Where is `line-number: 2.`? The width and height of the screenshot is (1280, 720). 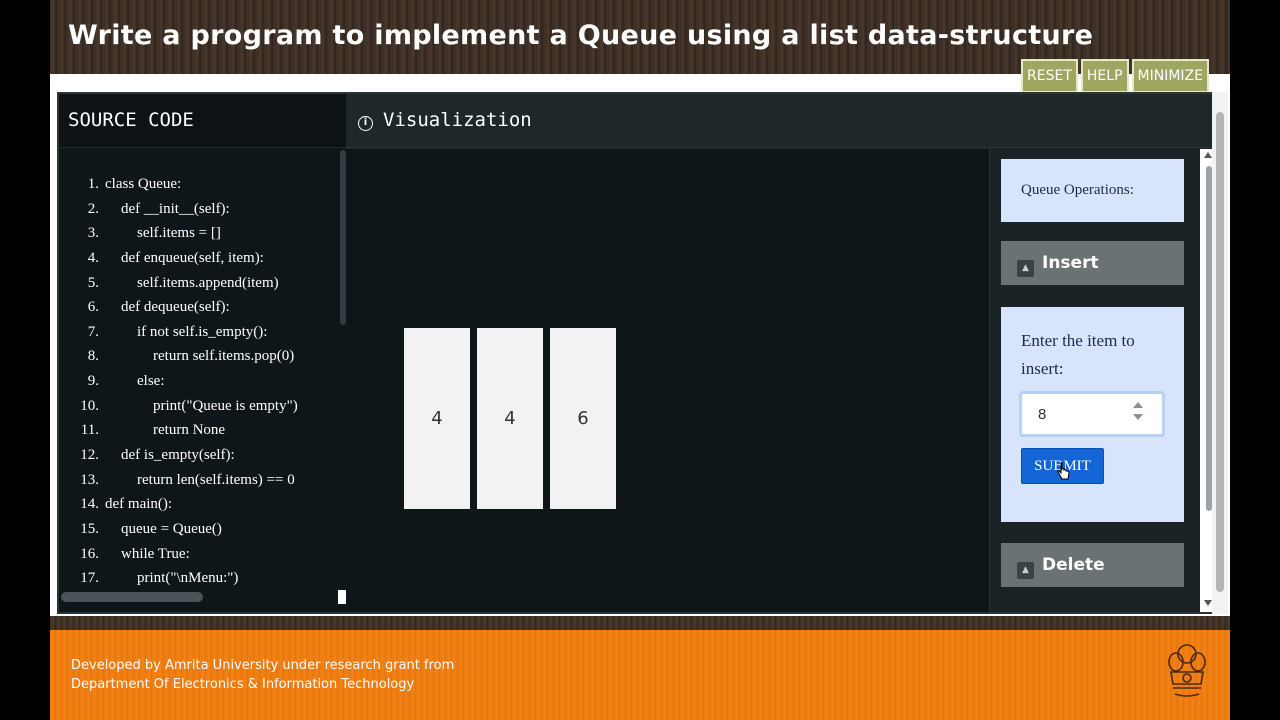
line-number: 2. is located at coordinates (93, 208).